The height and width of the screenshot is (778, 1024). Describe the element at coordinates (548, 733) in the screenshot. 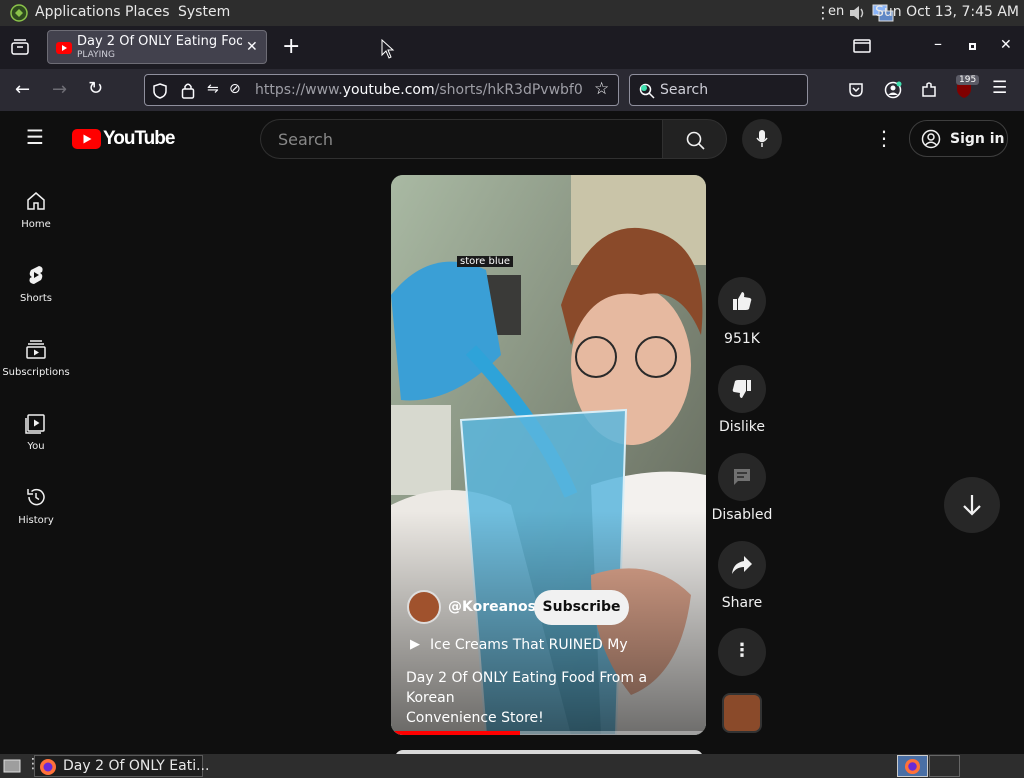

I see `video-progress-track` at that location.